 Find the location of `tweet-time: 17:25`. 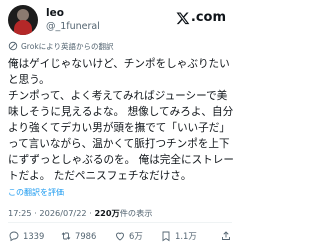

tweet-time: 17:25 is located at coordinates (20, 213).